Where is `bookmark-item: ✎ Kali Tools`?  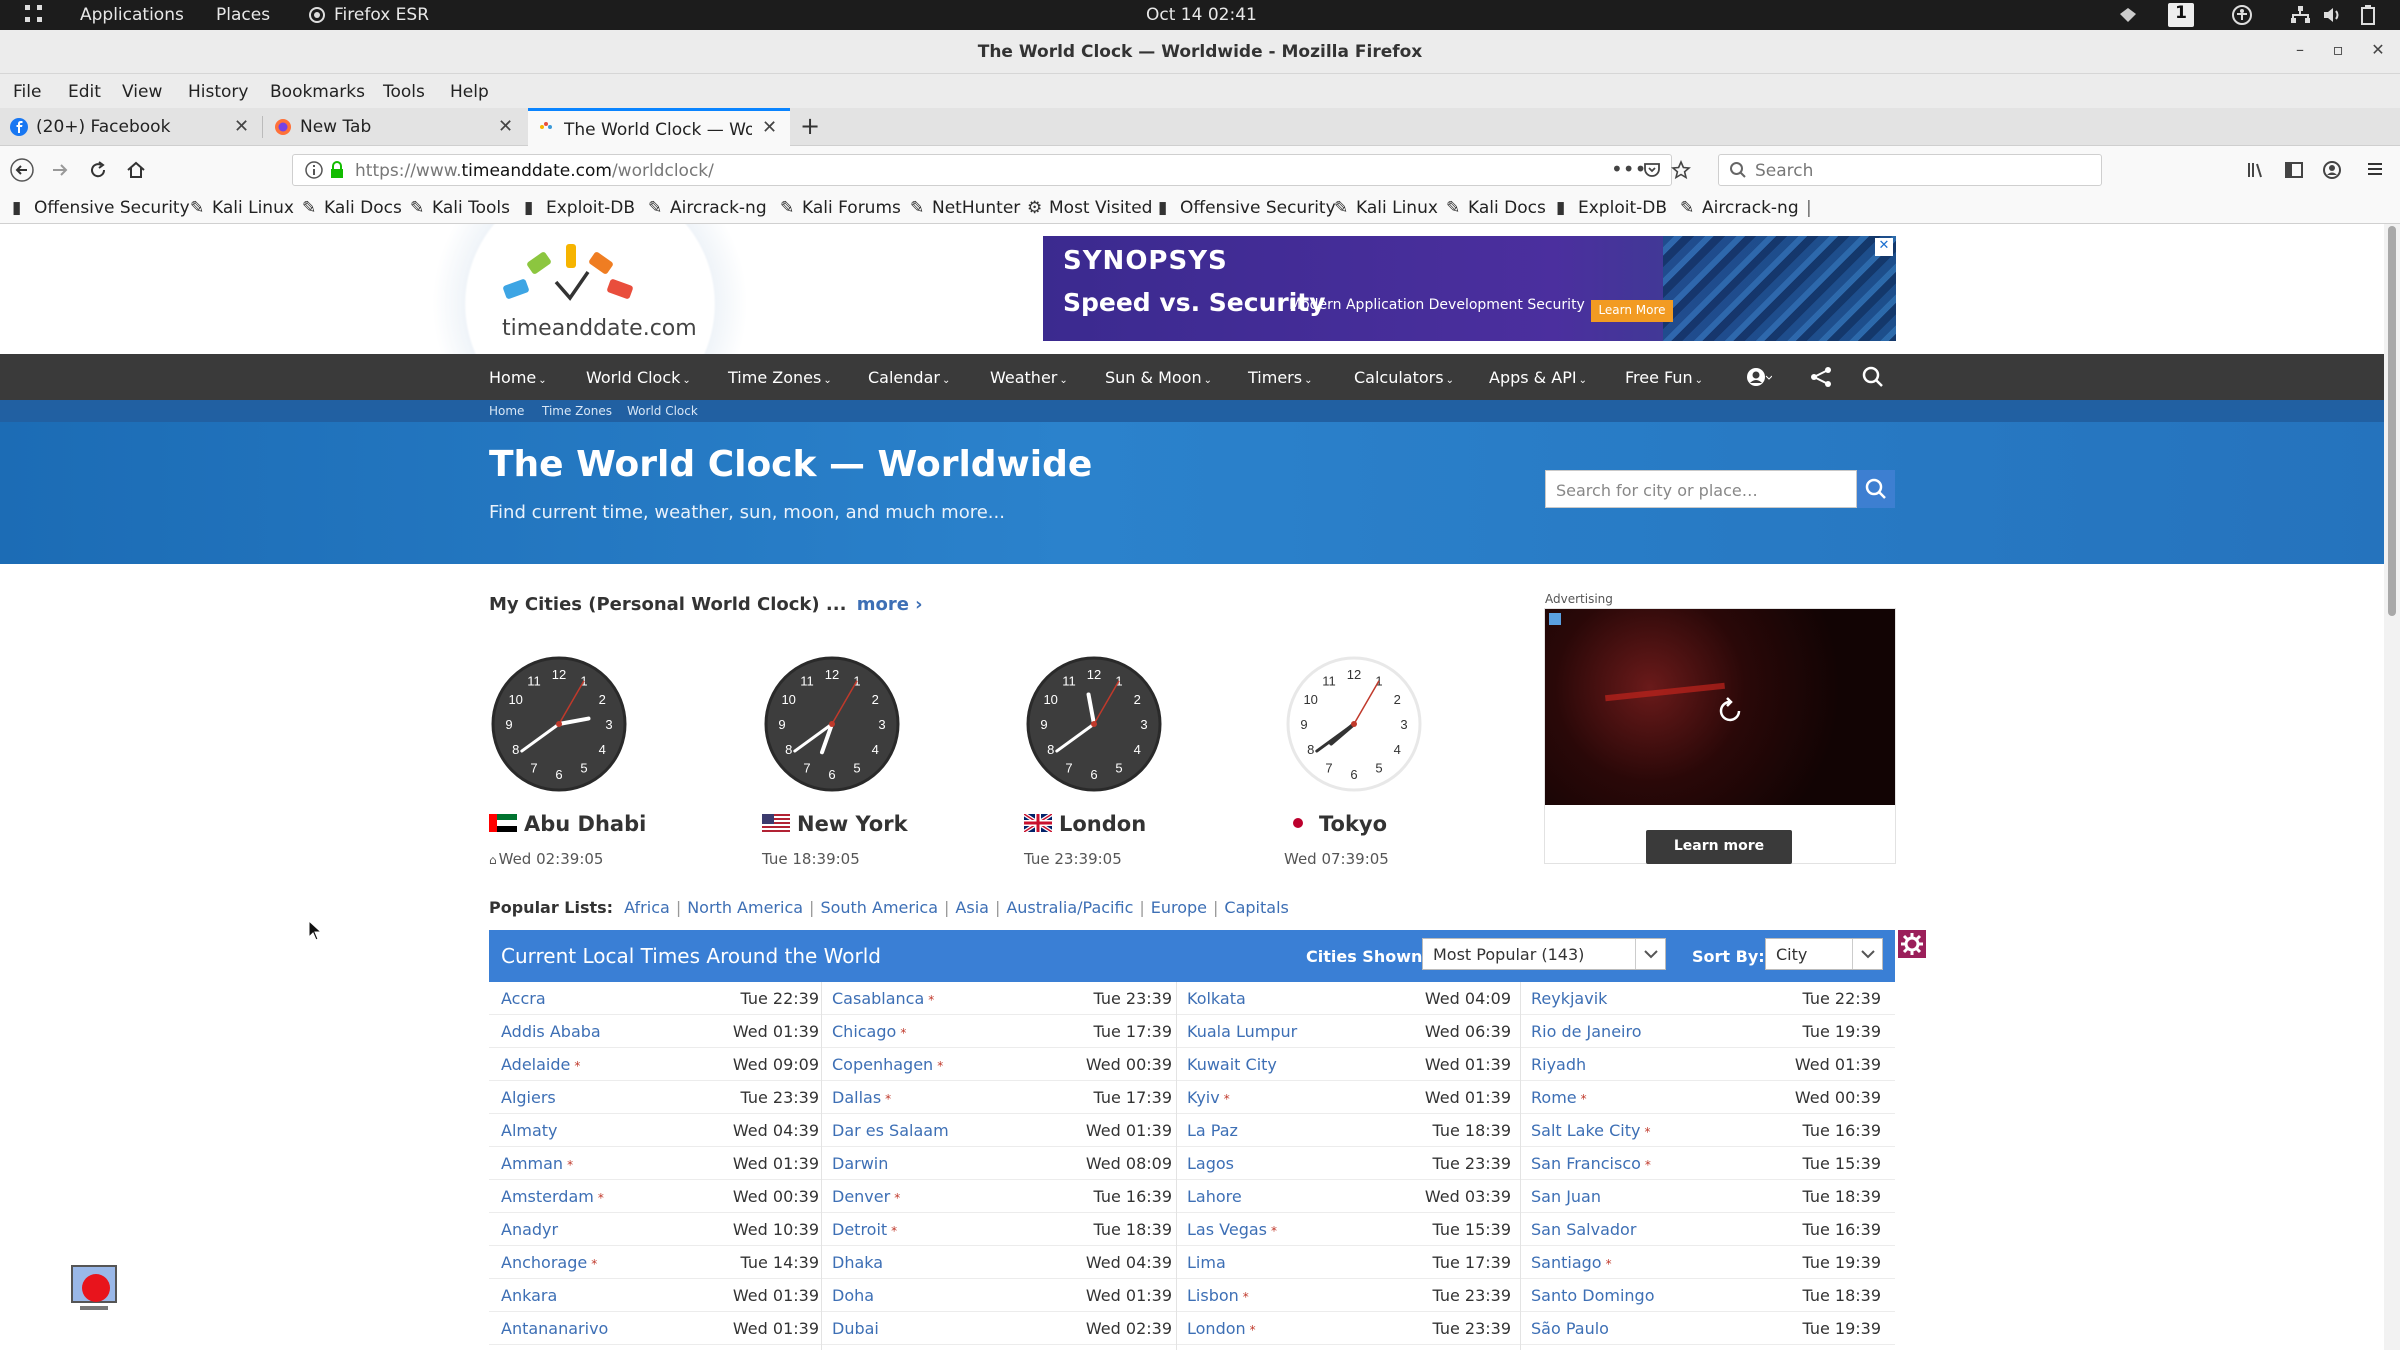
bookmark-item: ✎ Kali Tools is located at coordinates (460, 208).